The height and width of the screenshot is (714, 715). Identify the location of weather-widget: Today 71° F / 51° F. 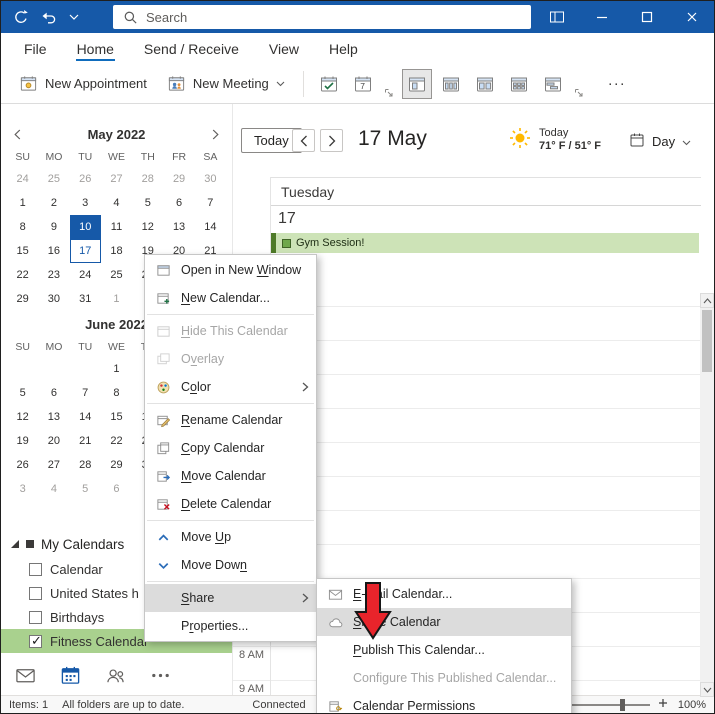
(555, 140).